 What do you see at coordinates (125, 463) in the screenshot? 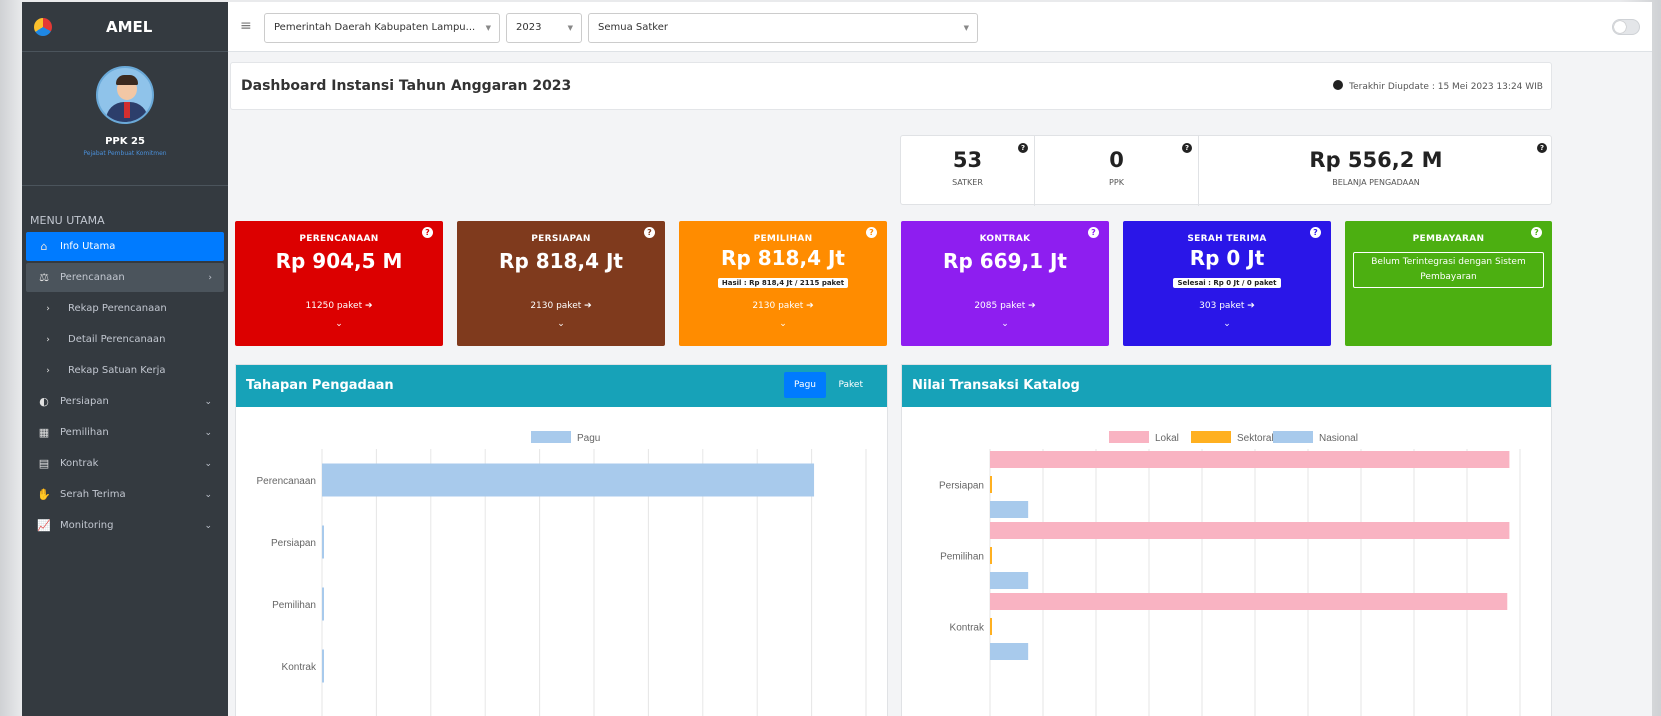
I see `sidebar-item-kontrak: ▤ Kontrak ⌄` at bounding box center [125, 463].